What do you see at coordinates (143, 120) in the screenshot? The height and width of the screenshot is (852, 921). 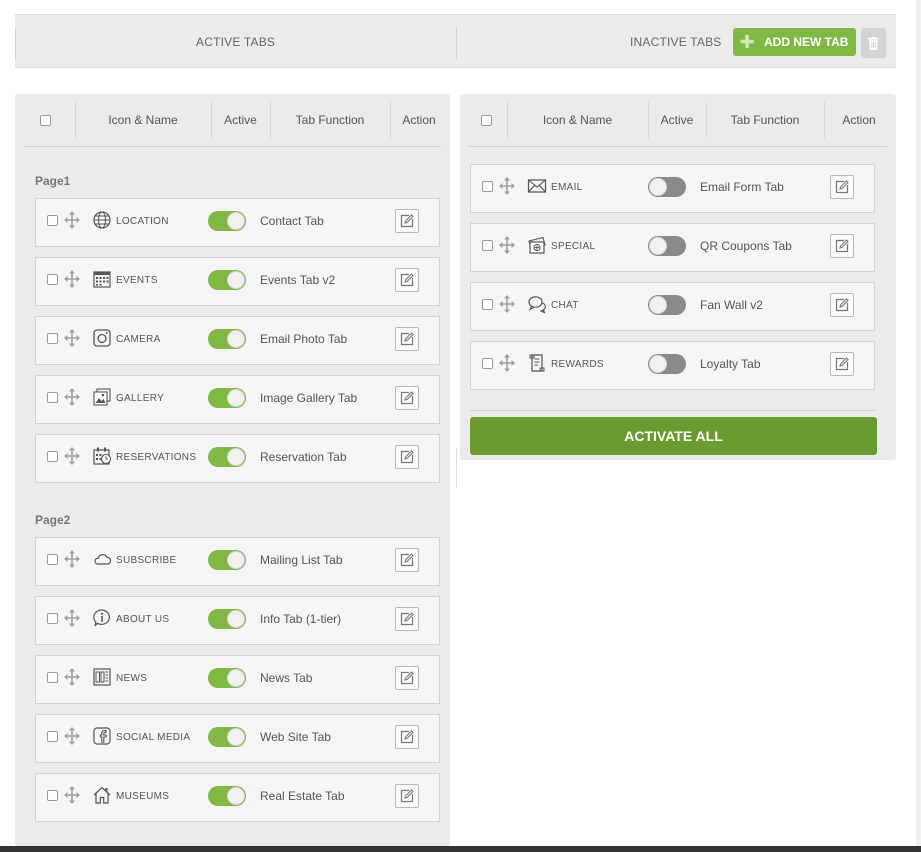 I see `col-icon-name: Icon & Name` at bounding box center [143, 120].